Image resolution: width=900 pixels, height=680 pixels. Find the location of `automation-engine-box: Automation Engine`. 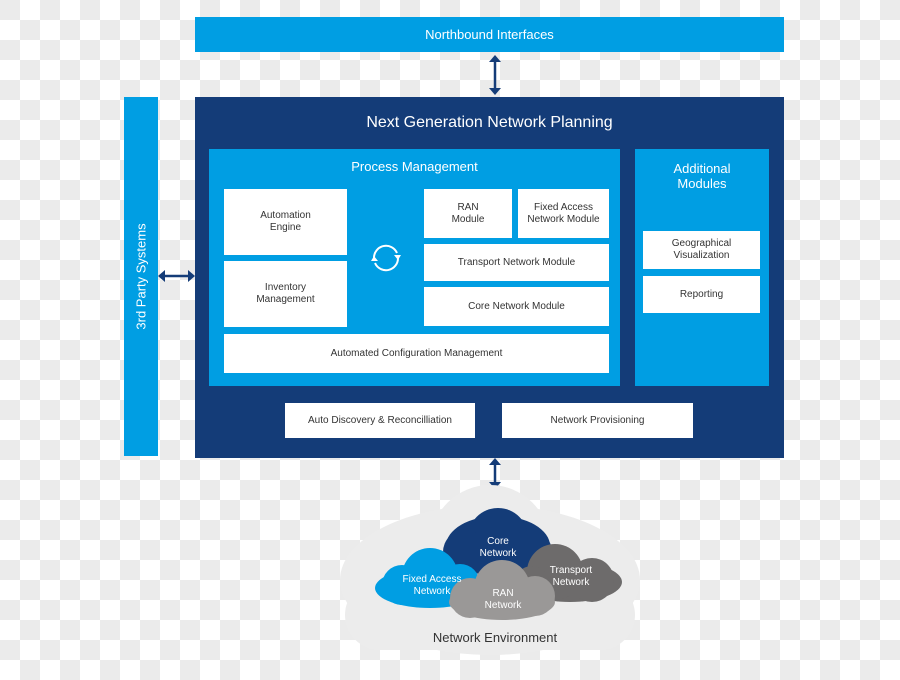

automation-engine-box: Automation Engine is located at coordinates (285, 222).